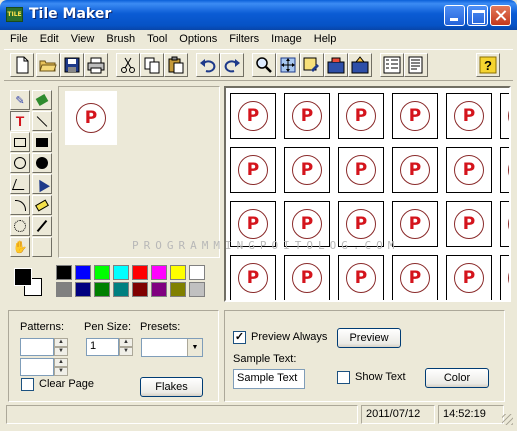 This screenshot has width=517, height=431. Describe the element at coordinates (72, 65) in the screenshot. I see `save-button` at that location.